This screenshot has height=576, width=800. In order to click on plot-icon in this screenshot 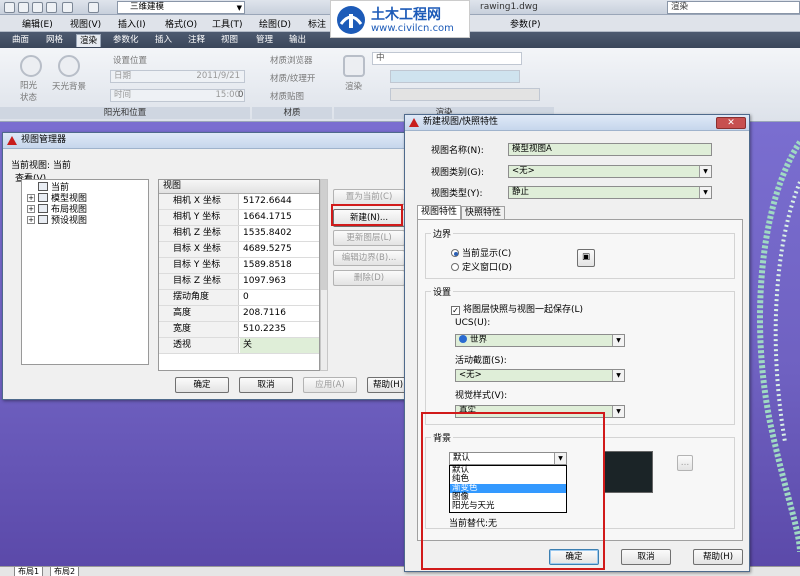, I will do `click(51, 7)`.